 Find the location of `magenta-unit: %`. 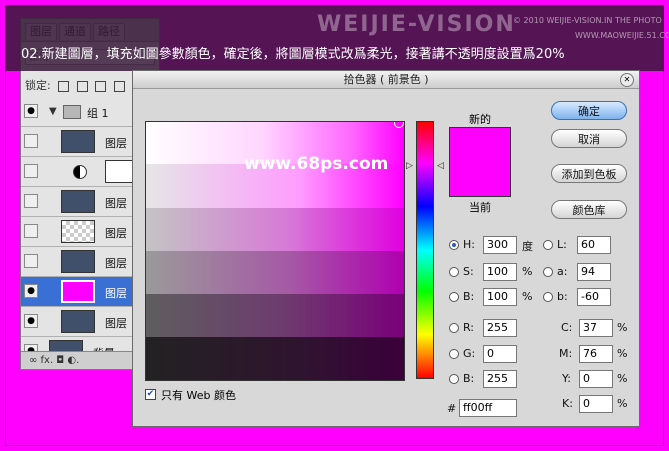

magenta-unit: % is located at coordinates (622, 353).